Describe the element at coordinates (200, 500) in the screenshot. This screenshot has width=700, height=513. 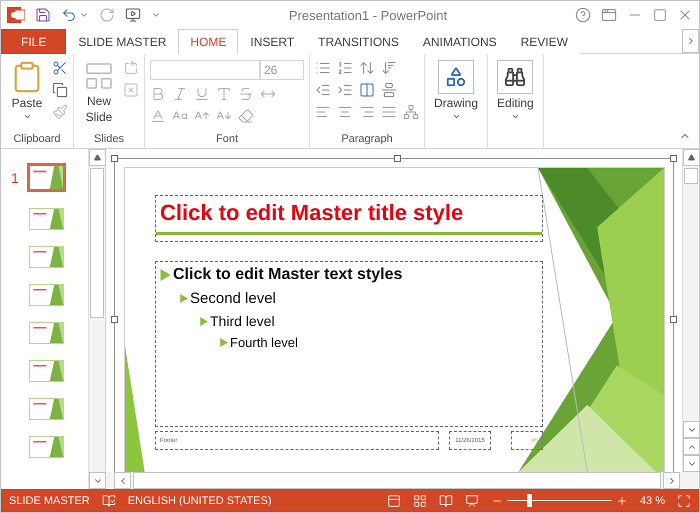
I see `language: ENGLISH (UNITED STATES)` at that location.